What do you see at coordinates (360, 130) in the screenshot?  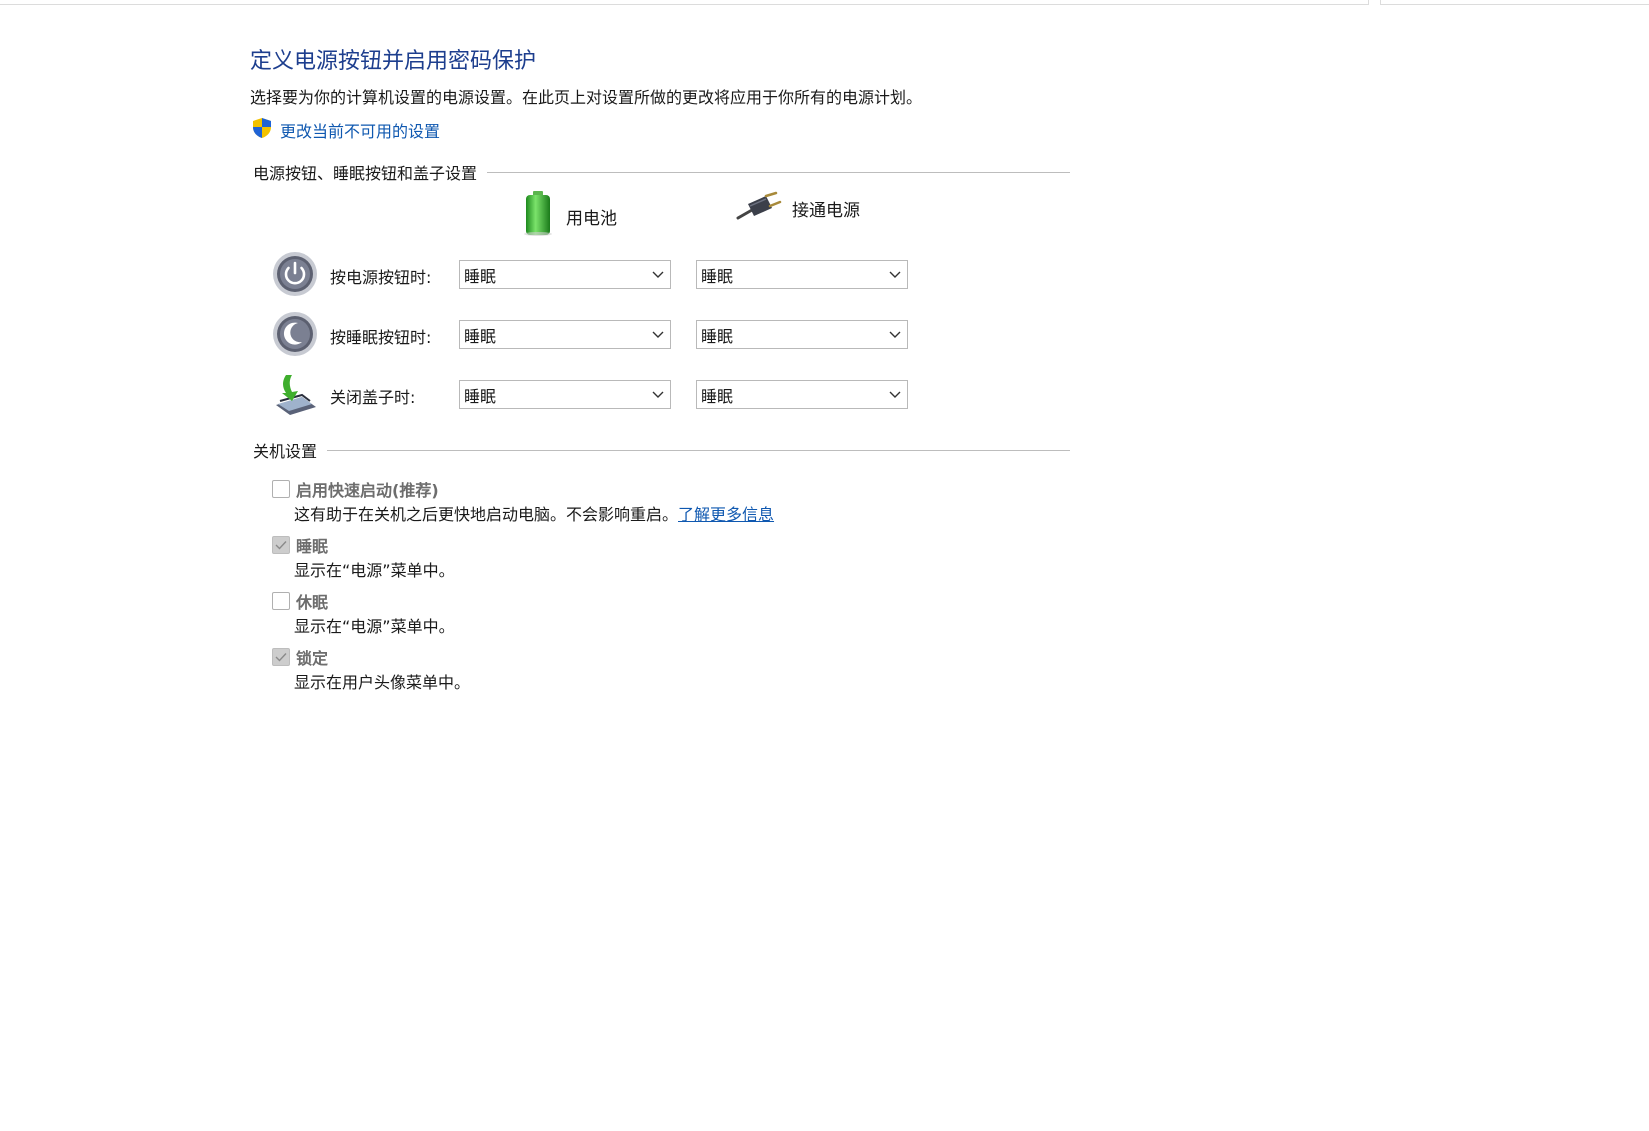 I see `change-unavailable-settings-label: 更改当前不可用的设置` at bounding box center [360, 130].